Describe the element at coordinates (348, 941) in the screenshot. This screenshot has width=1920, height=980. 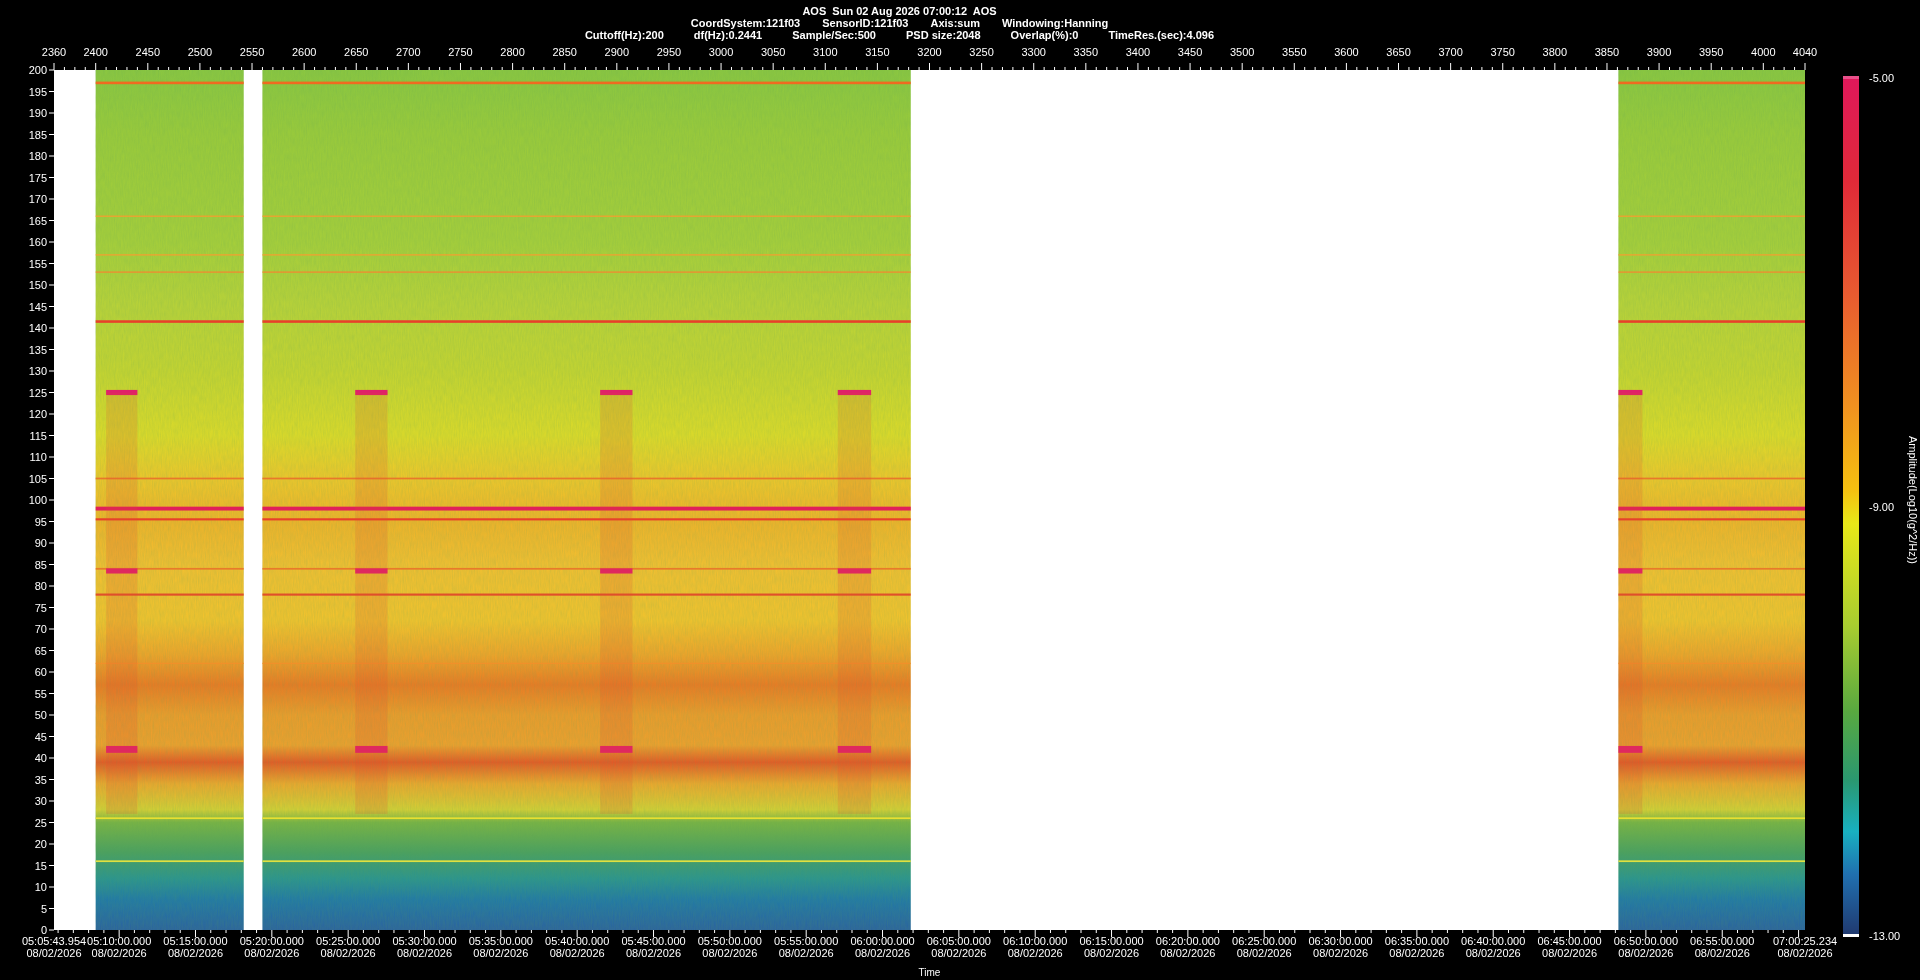
I see `time-label: 05:25:00.000` at that location.